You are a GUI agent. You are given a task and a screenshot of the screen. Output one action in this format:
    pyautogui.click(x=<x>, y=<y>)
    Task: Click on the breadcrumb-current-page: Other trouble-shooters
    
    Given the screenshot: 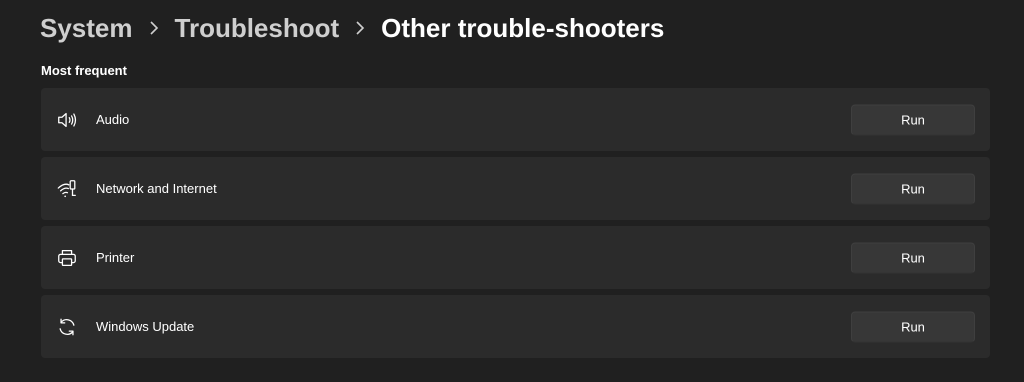 What is the action you would take?
    pyautogui.click(x=523, y=27)
    